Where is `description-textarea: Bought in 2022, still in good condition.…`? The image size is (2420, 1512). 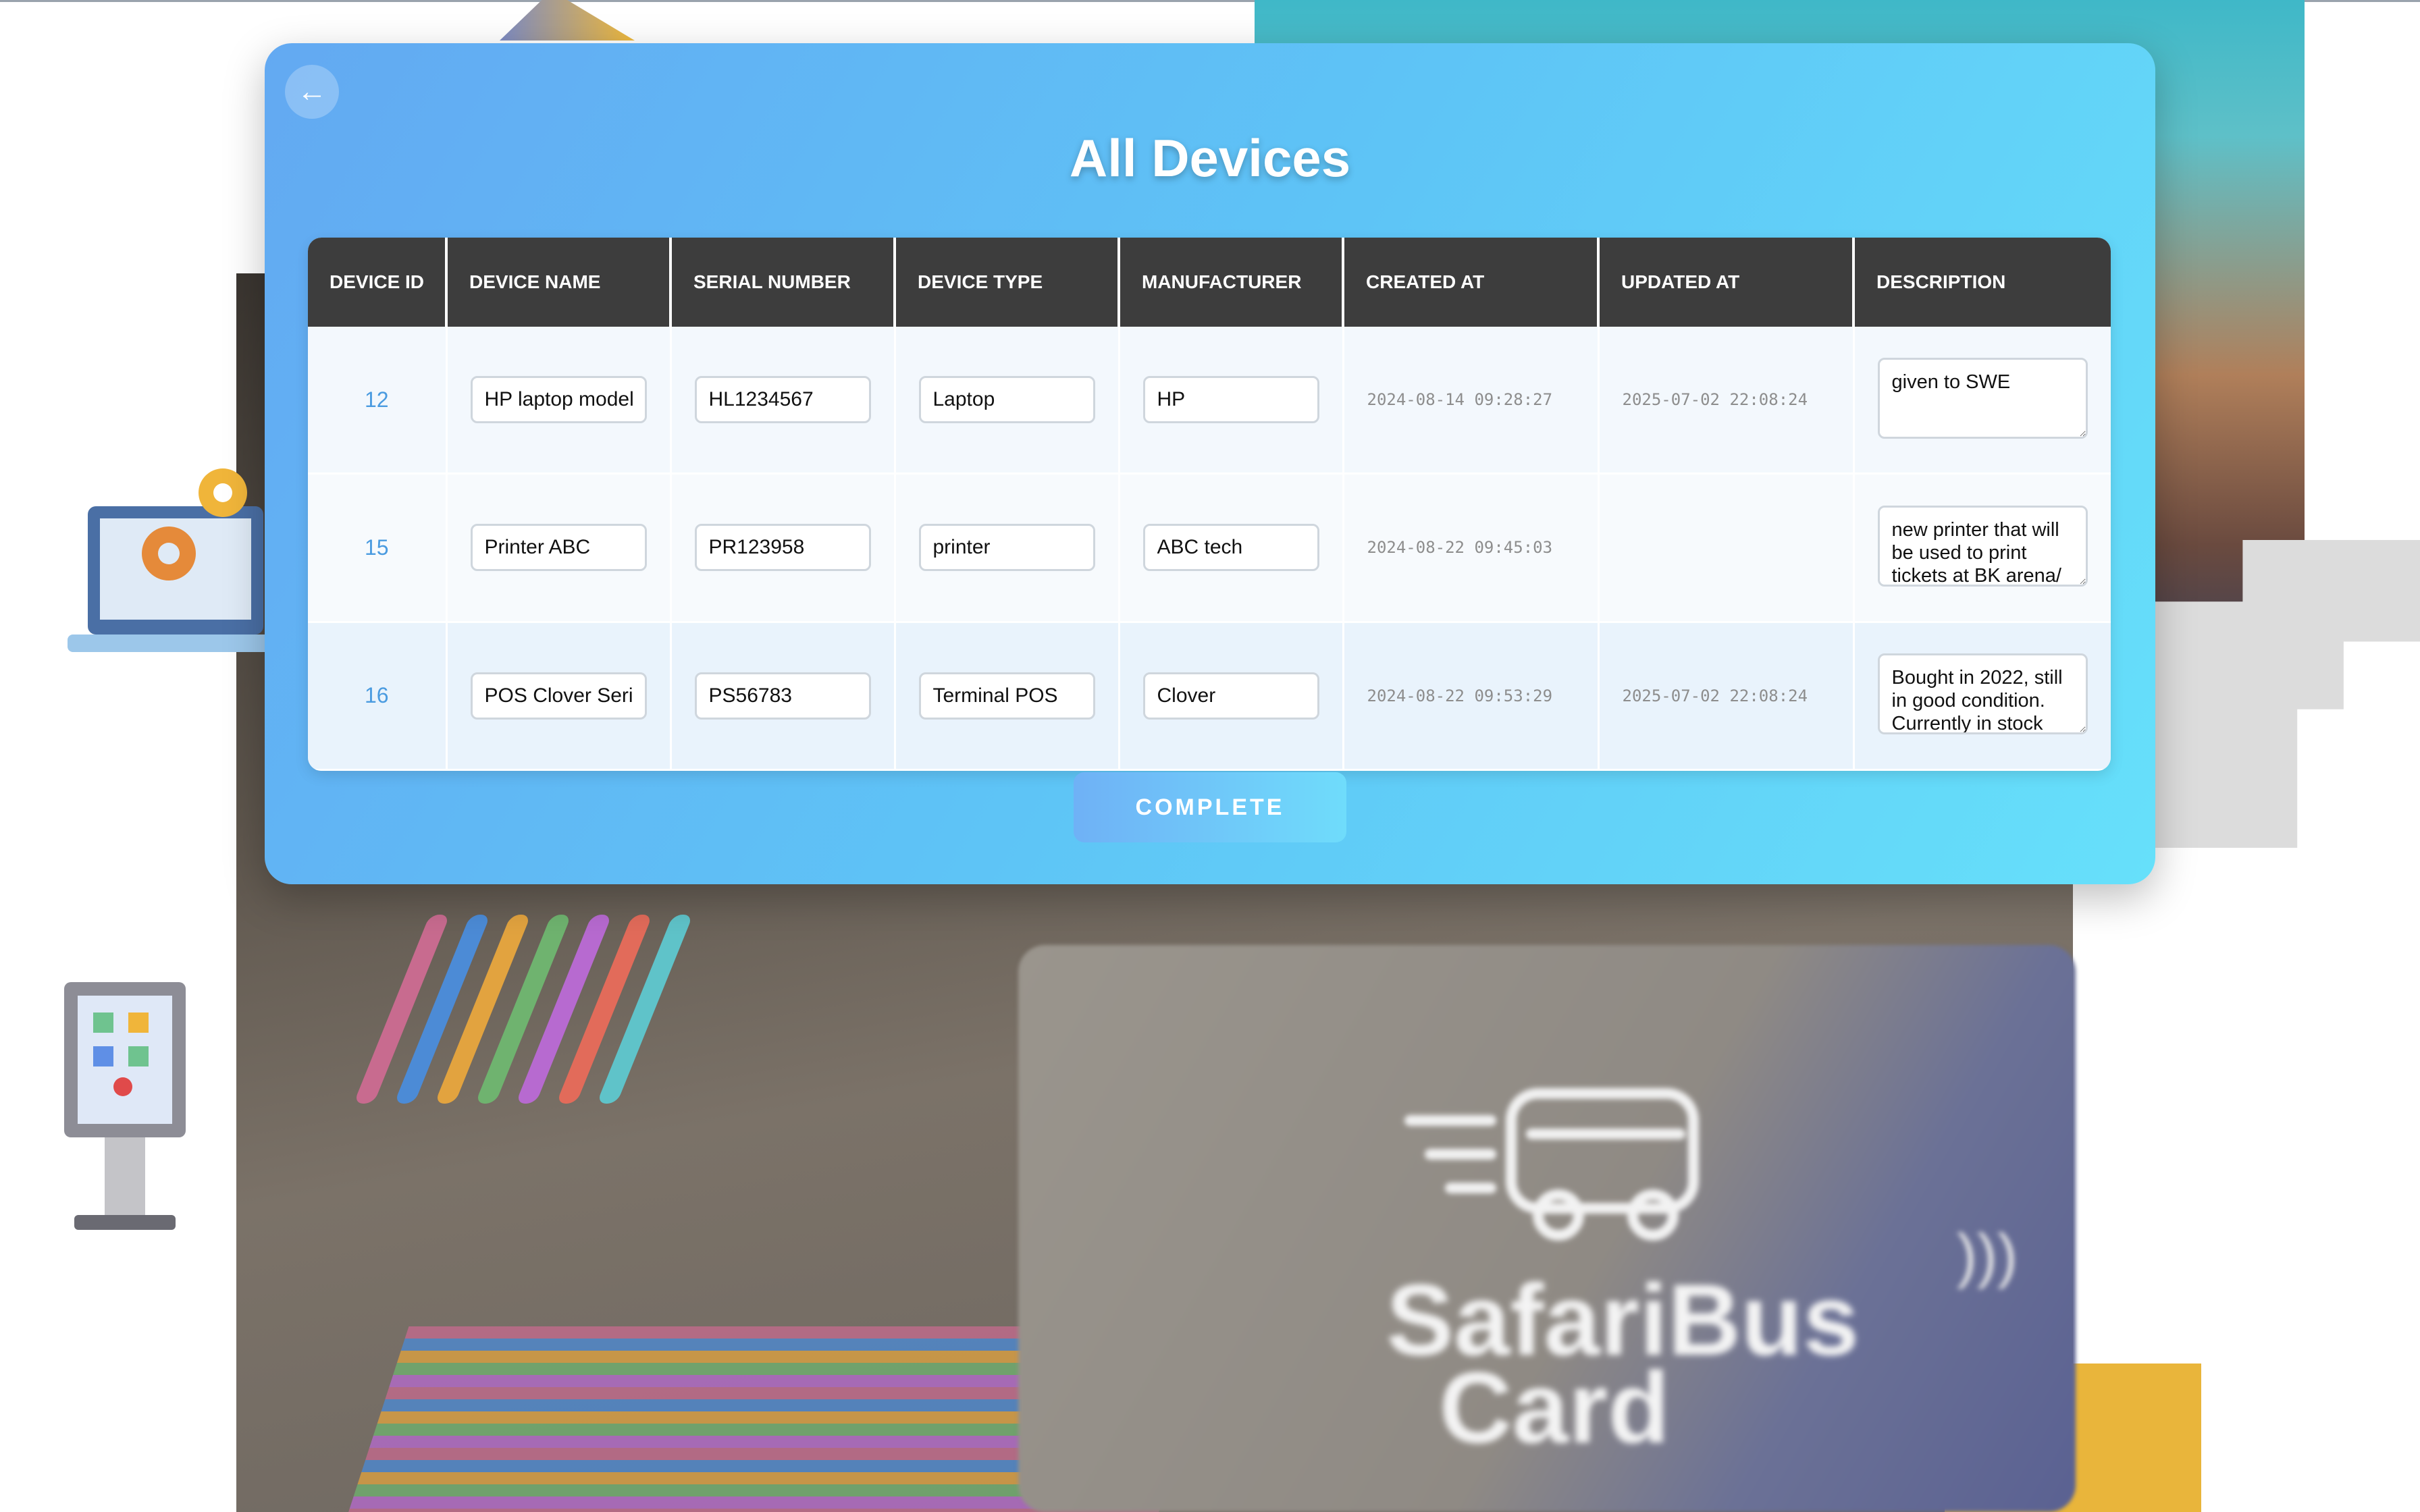
description-textarea: Bought in 2022, still in good condition.… is located at coordinates (1982, 694).